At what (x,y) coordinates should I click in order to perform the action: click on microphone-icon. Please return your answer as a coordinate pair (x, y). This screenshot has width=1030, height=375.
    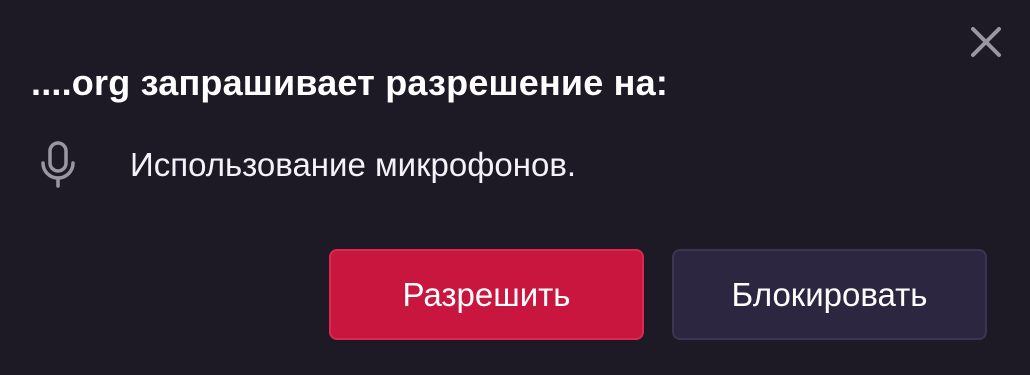
    Looking at the image, I should click on (61, 165).